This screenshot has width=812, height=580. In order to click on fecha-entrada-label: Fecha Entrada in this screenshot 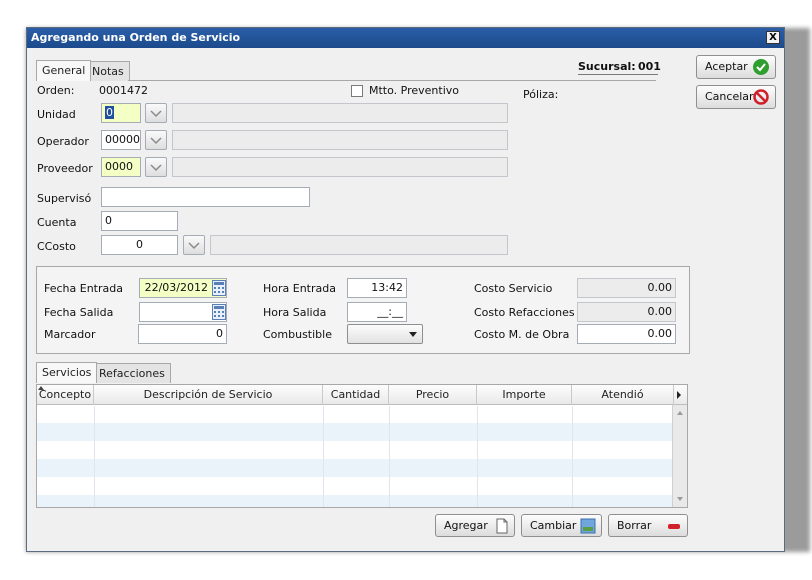, I will do `click(83, 288)`.